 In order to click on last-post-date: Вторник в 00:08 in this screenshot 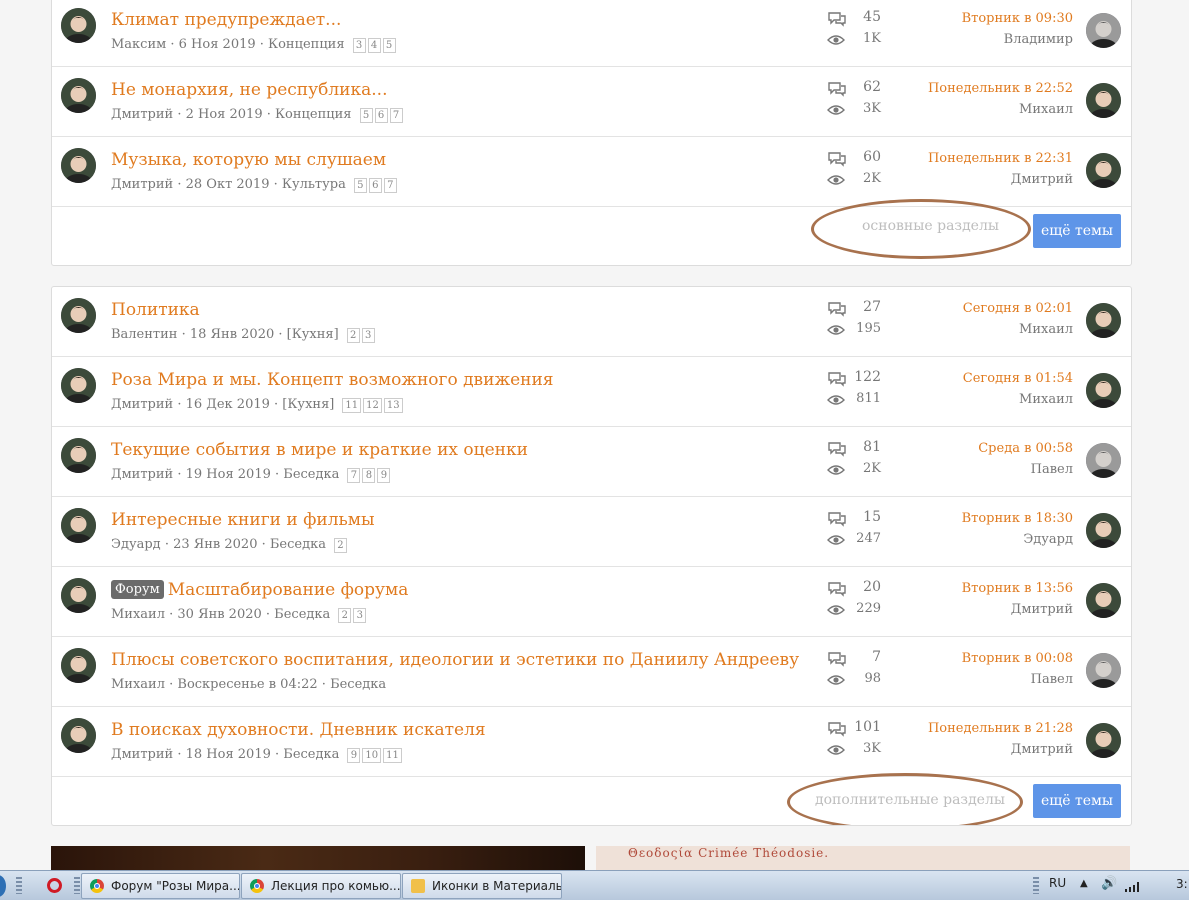, I will do `click(1017, 658)`.